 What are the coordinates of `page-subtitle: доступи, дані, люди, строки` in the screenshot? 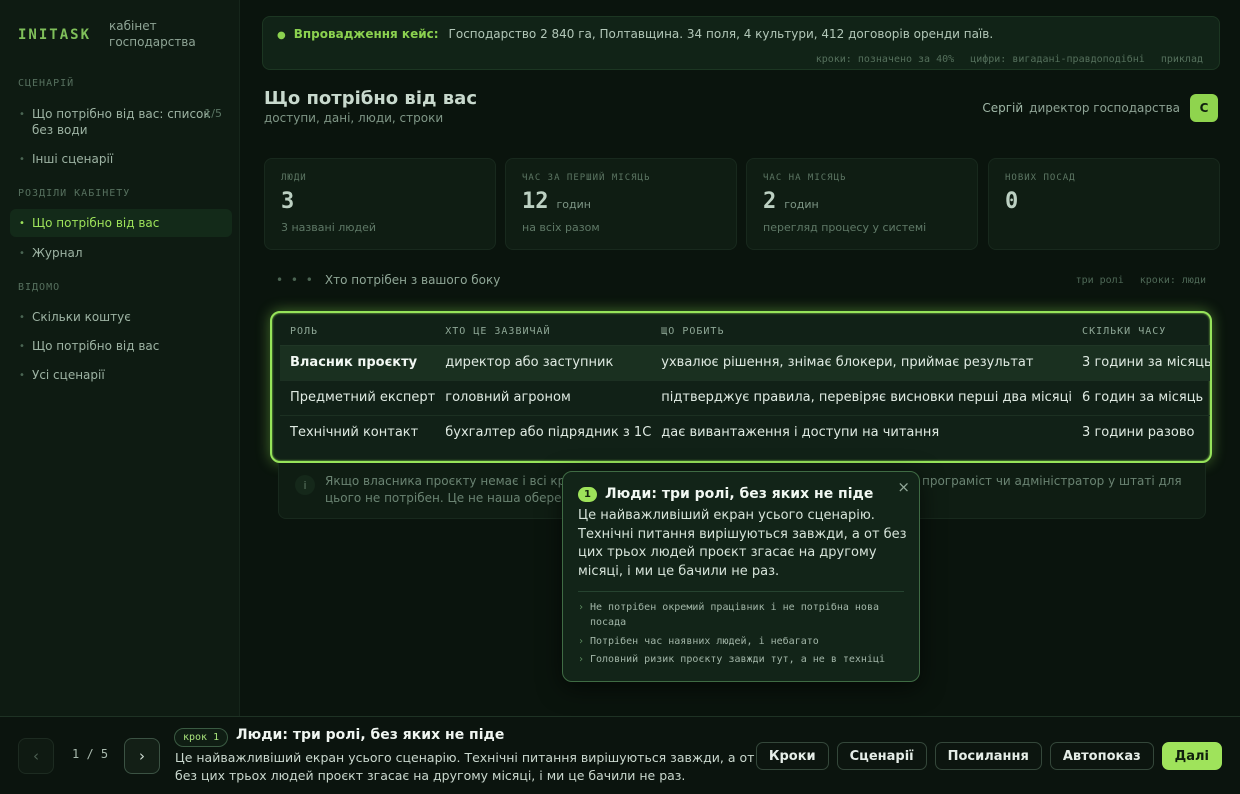 It's located at (354, 118).